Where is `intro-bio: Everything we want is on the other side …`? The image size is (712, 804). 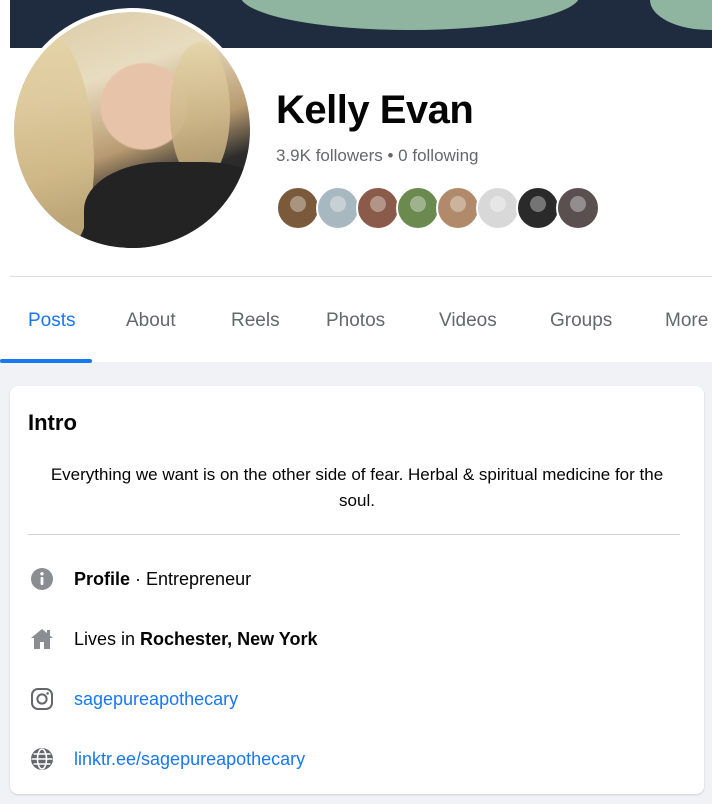
intro-bio: Everything we want is on the other side … is located at coordinates (357, 487).